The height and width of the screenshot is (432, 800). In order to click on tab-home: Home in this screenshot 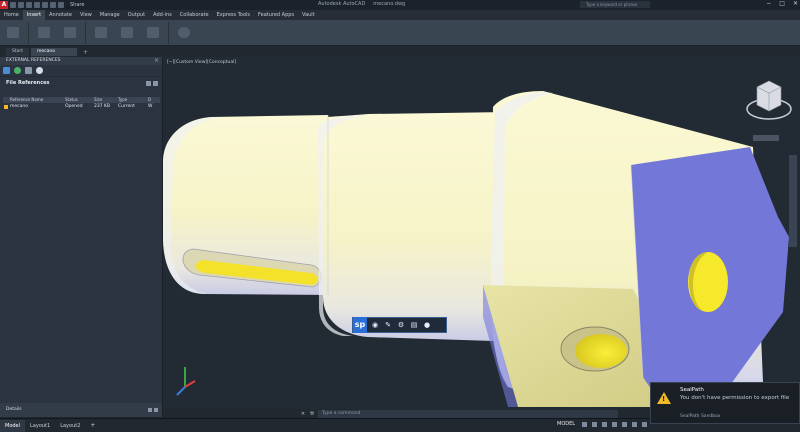, I will do `click(11, 15)`.